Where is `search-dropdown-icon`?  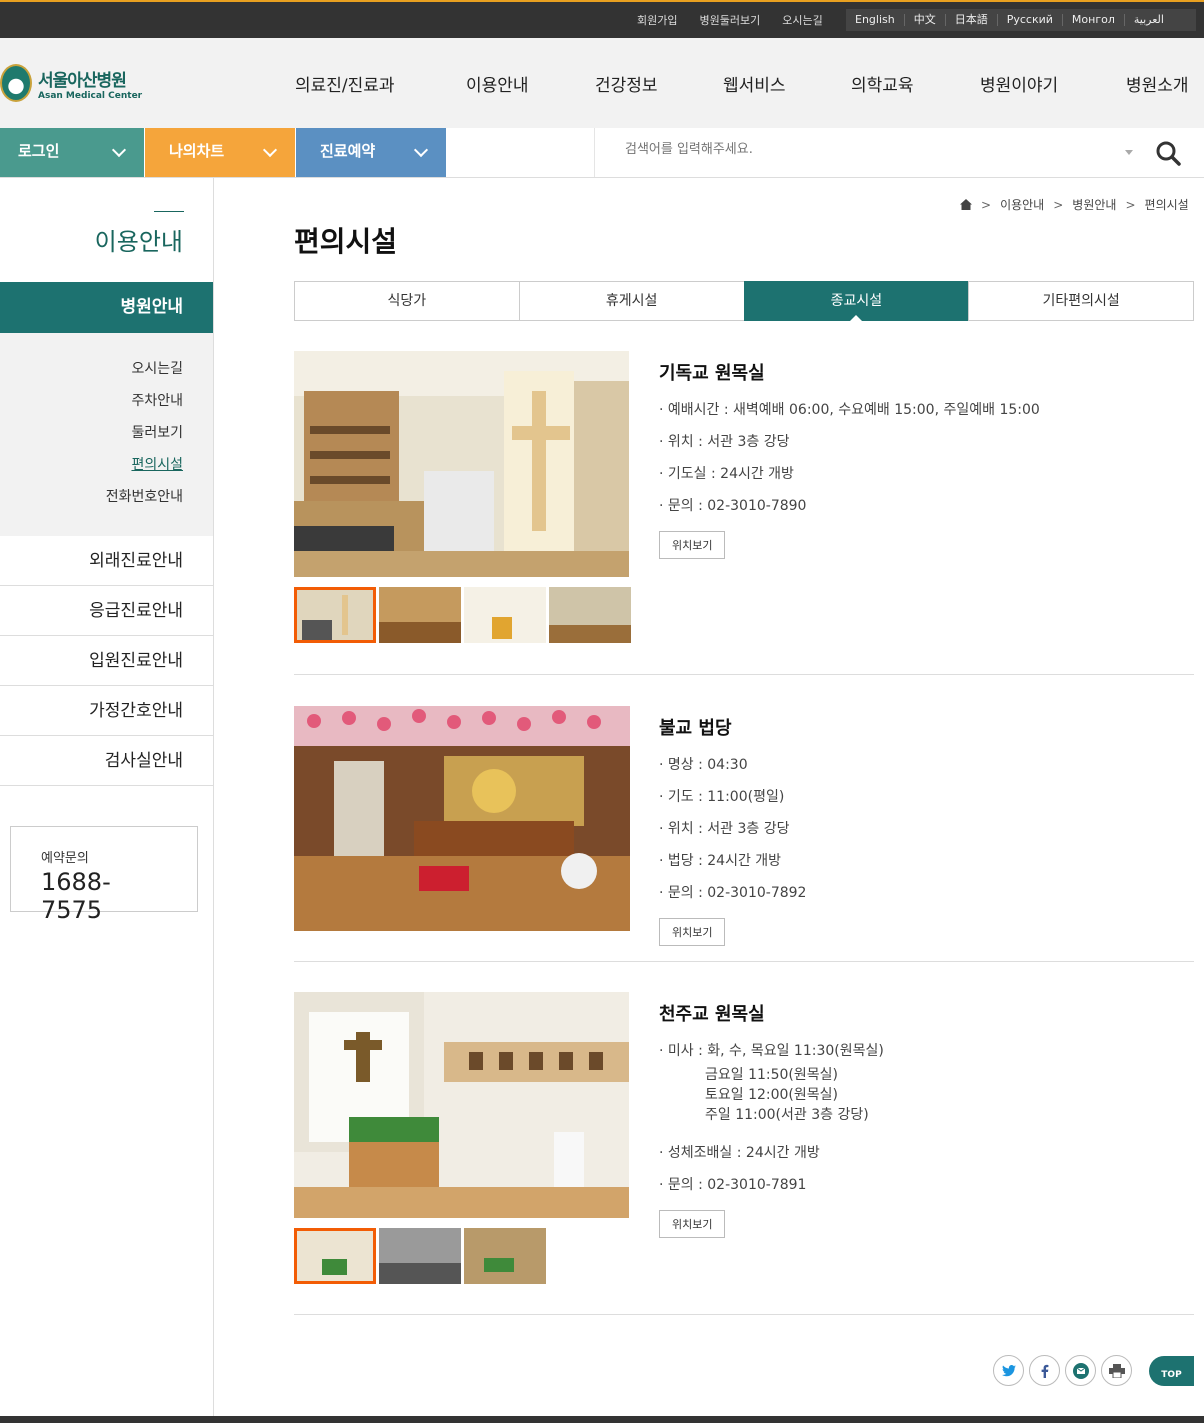 search-dropdown-icon is located at coordinates (1129, 152).